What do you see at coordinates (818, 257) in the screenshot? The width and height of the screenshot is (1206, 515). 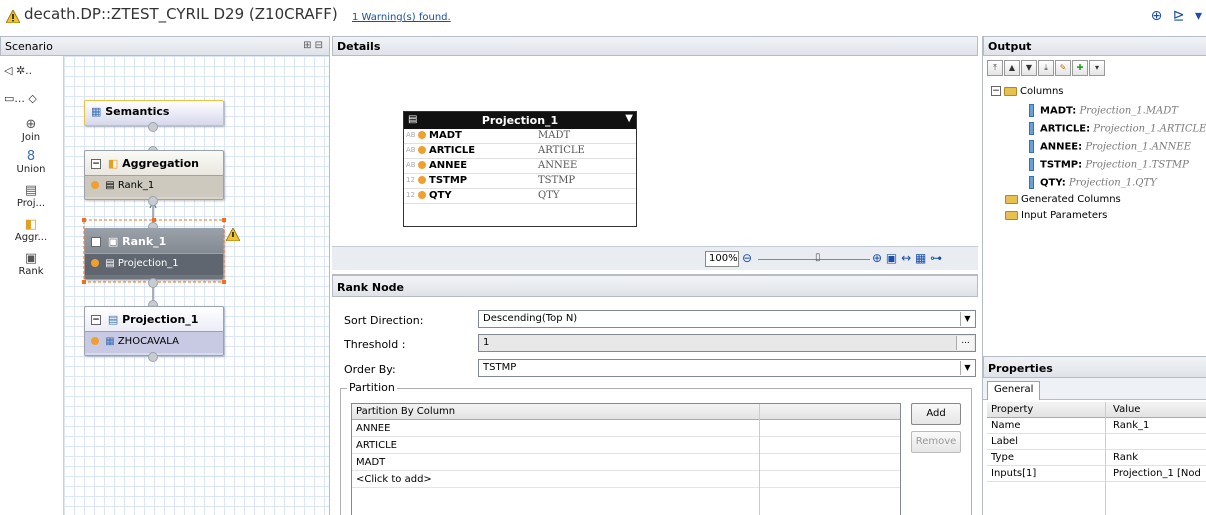 I see `zoom-slider-handle: ▯` at bounding box center [818, 257].